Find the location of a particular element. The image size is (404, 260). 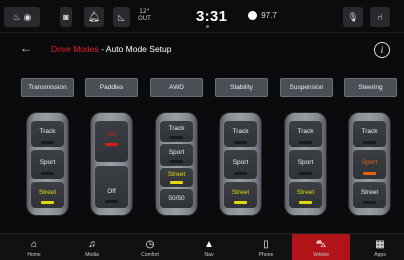

steering-selector: Track Sport Street is located at coordinates (369, 164).